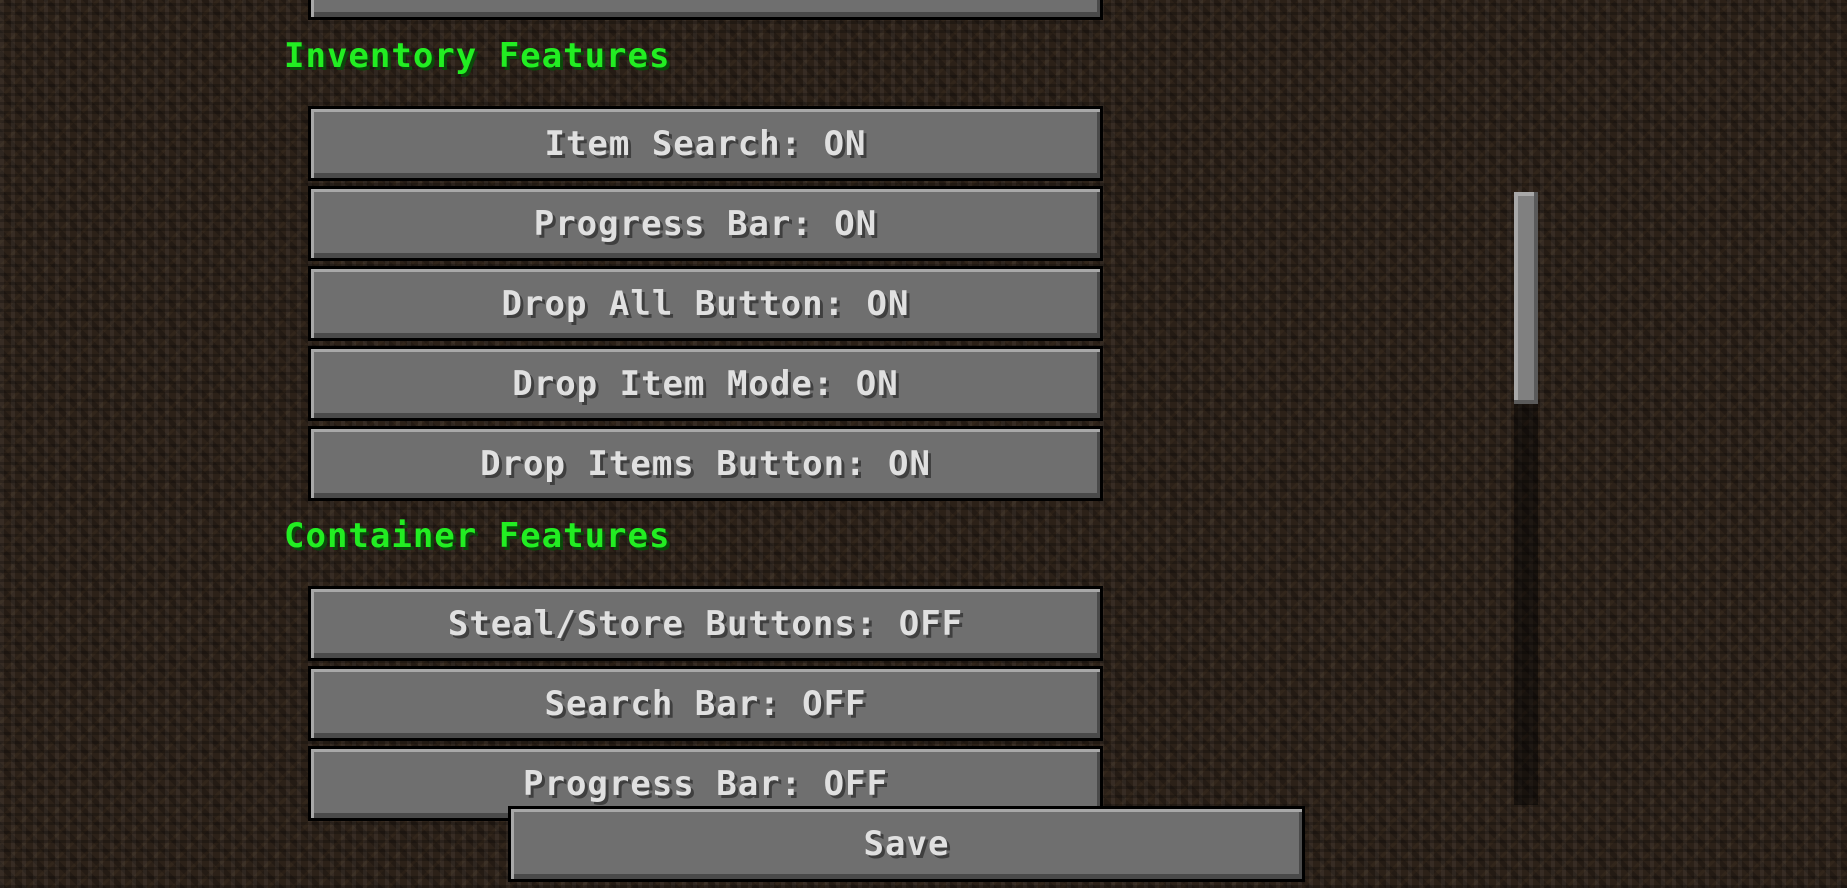  I want to click on container-features-heading: Container Features, so click(477, 536).